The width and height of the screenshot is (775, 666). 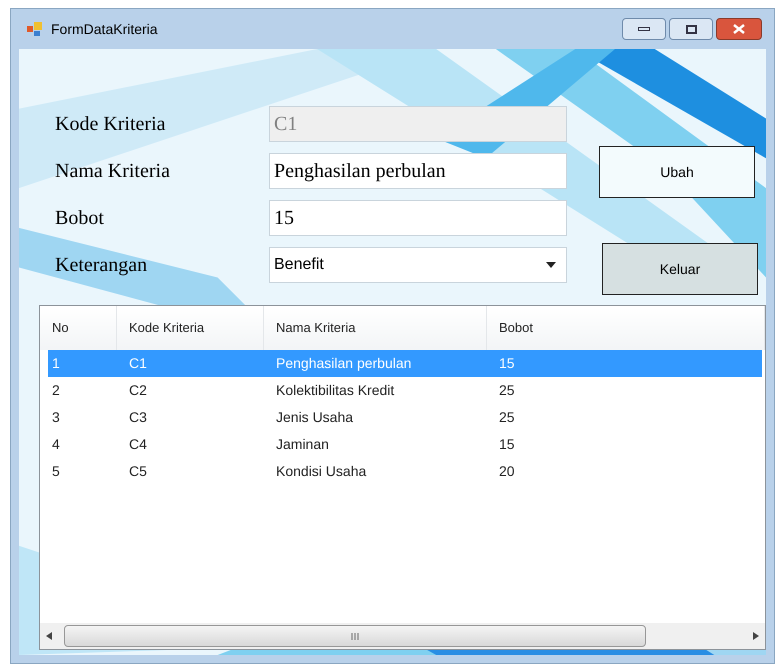 I want to click on form-button: Keluar, so click(x=680, y=269).